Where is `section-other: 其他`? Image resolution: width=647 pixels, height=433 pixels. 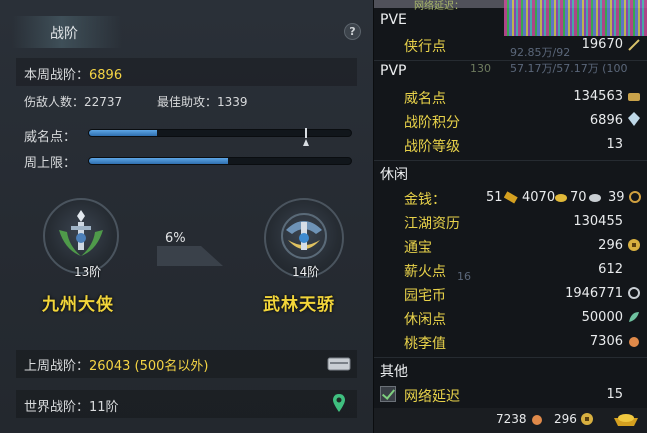 section-other: 其他 is located at coordinates (394, 372).